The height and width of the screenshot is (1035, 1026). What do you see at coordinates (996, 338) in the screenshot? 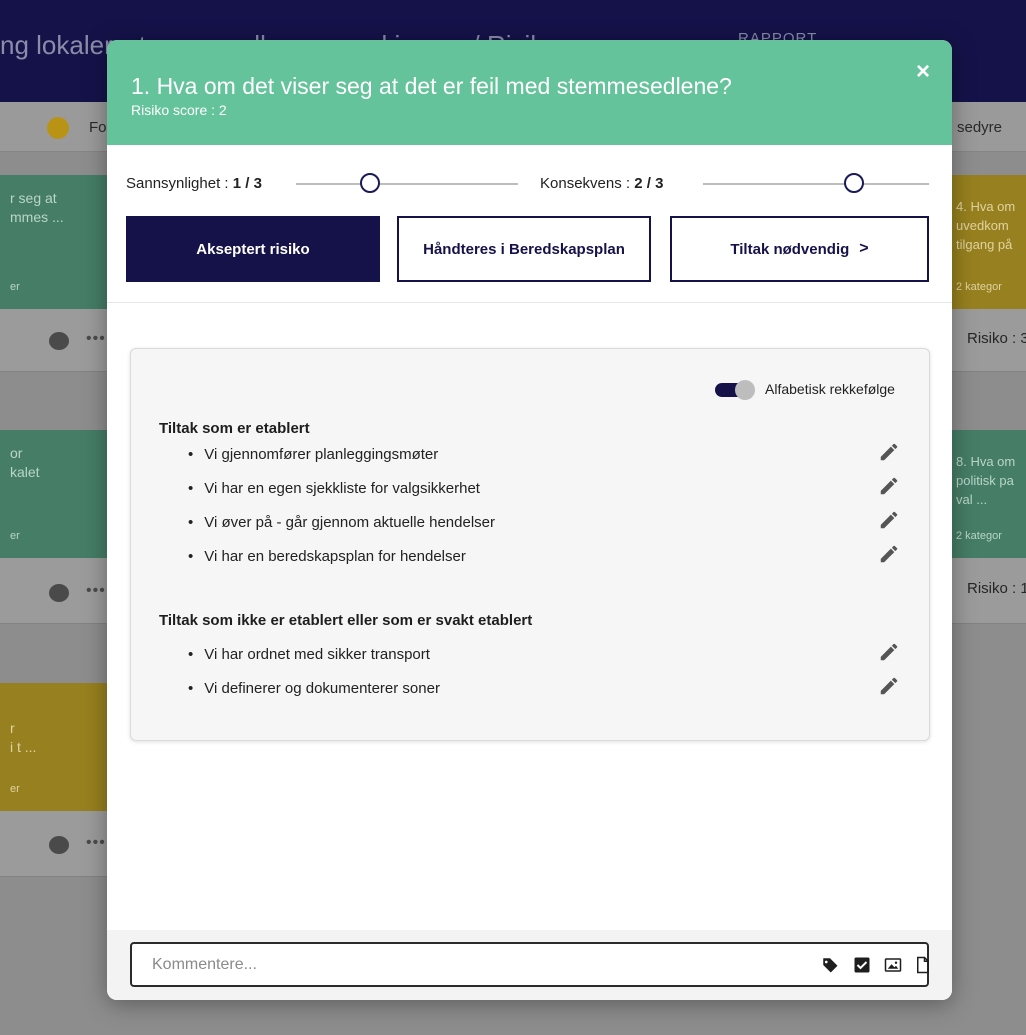
I see `risk-value: Risiko : 3` at bounding box center [996, 338].